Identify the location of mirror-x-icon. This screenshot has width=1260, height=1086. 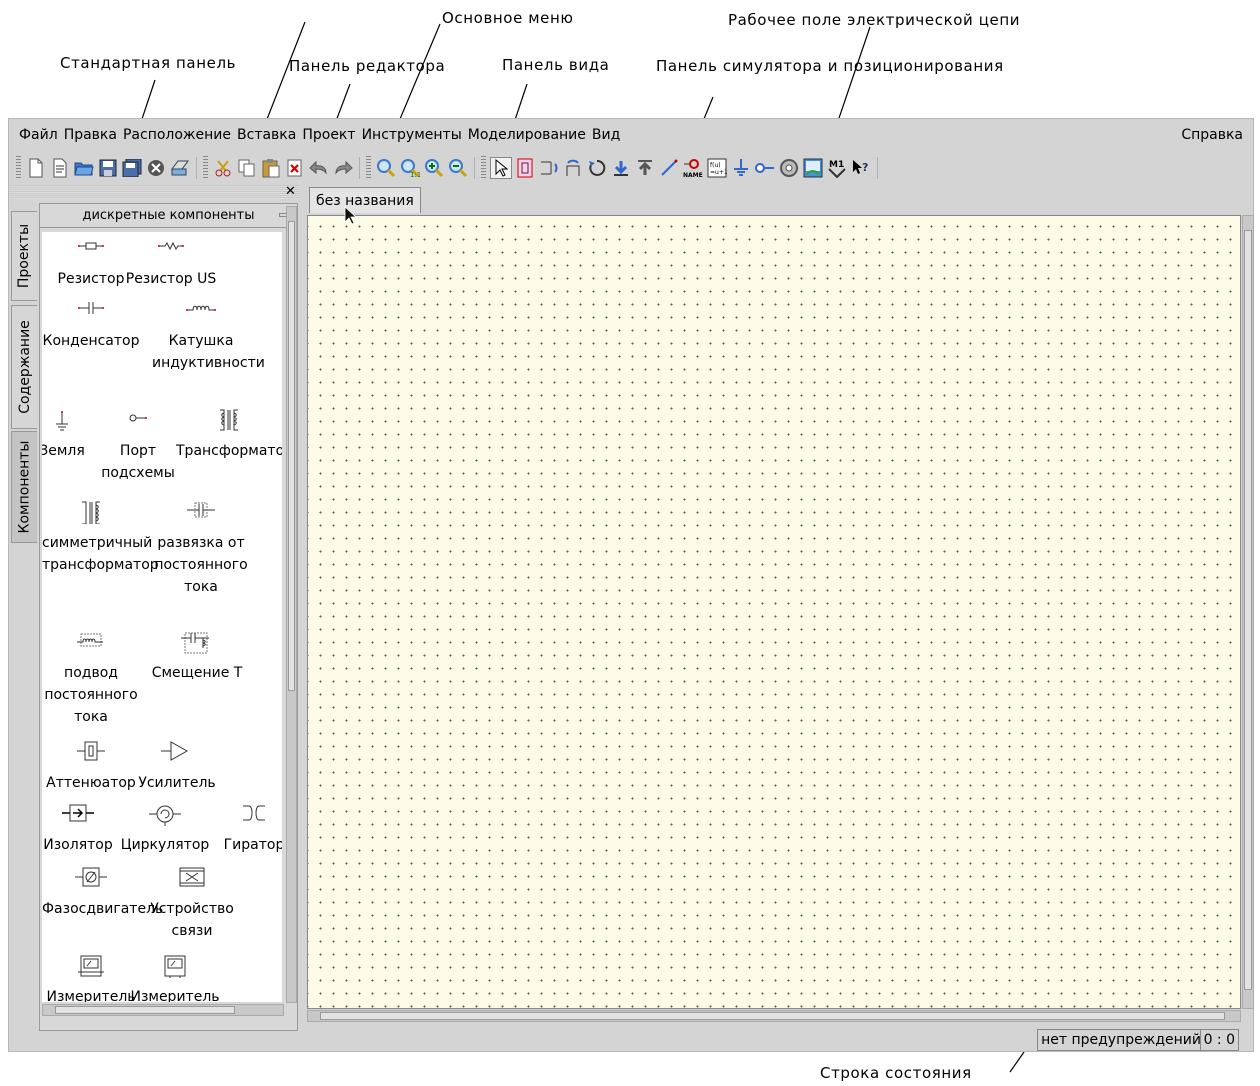
(549, 168).